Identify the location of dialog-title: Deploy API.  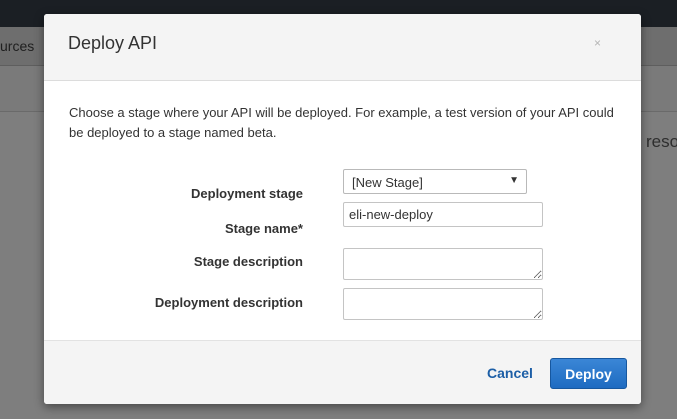
(113, 43).